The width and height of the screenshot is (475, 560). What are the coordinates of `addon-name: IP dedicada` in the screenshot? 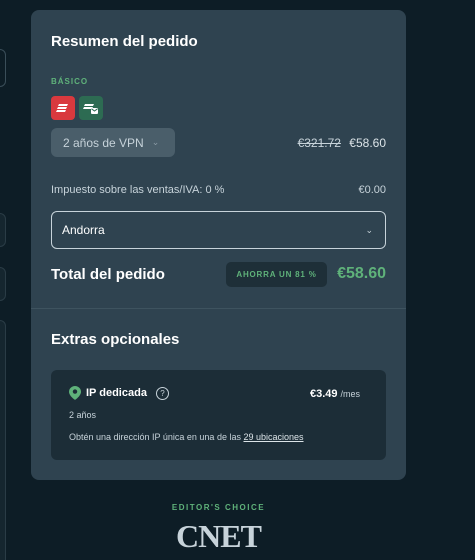 It's located at (116, 393).